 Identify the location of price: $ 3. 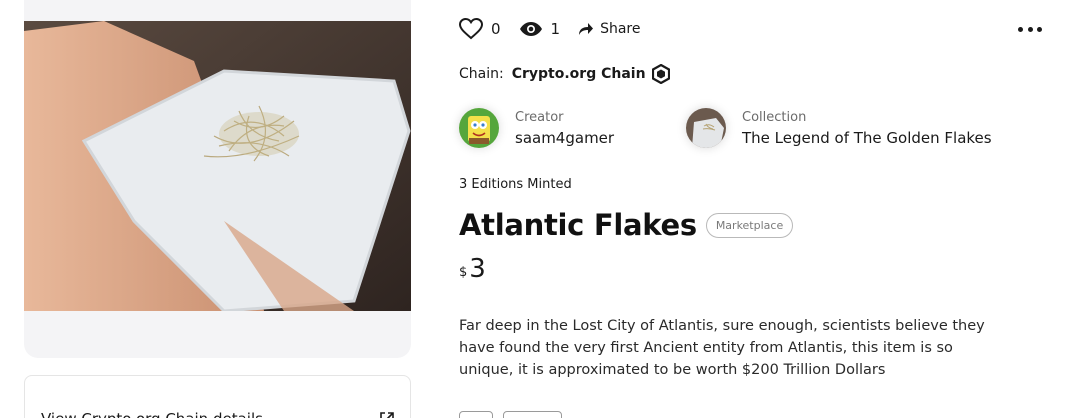
(472, 269).